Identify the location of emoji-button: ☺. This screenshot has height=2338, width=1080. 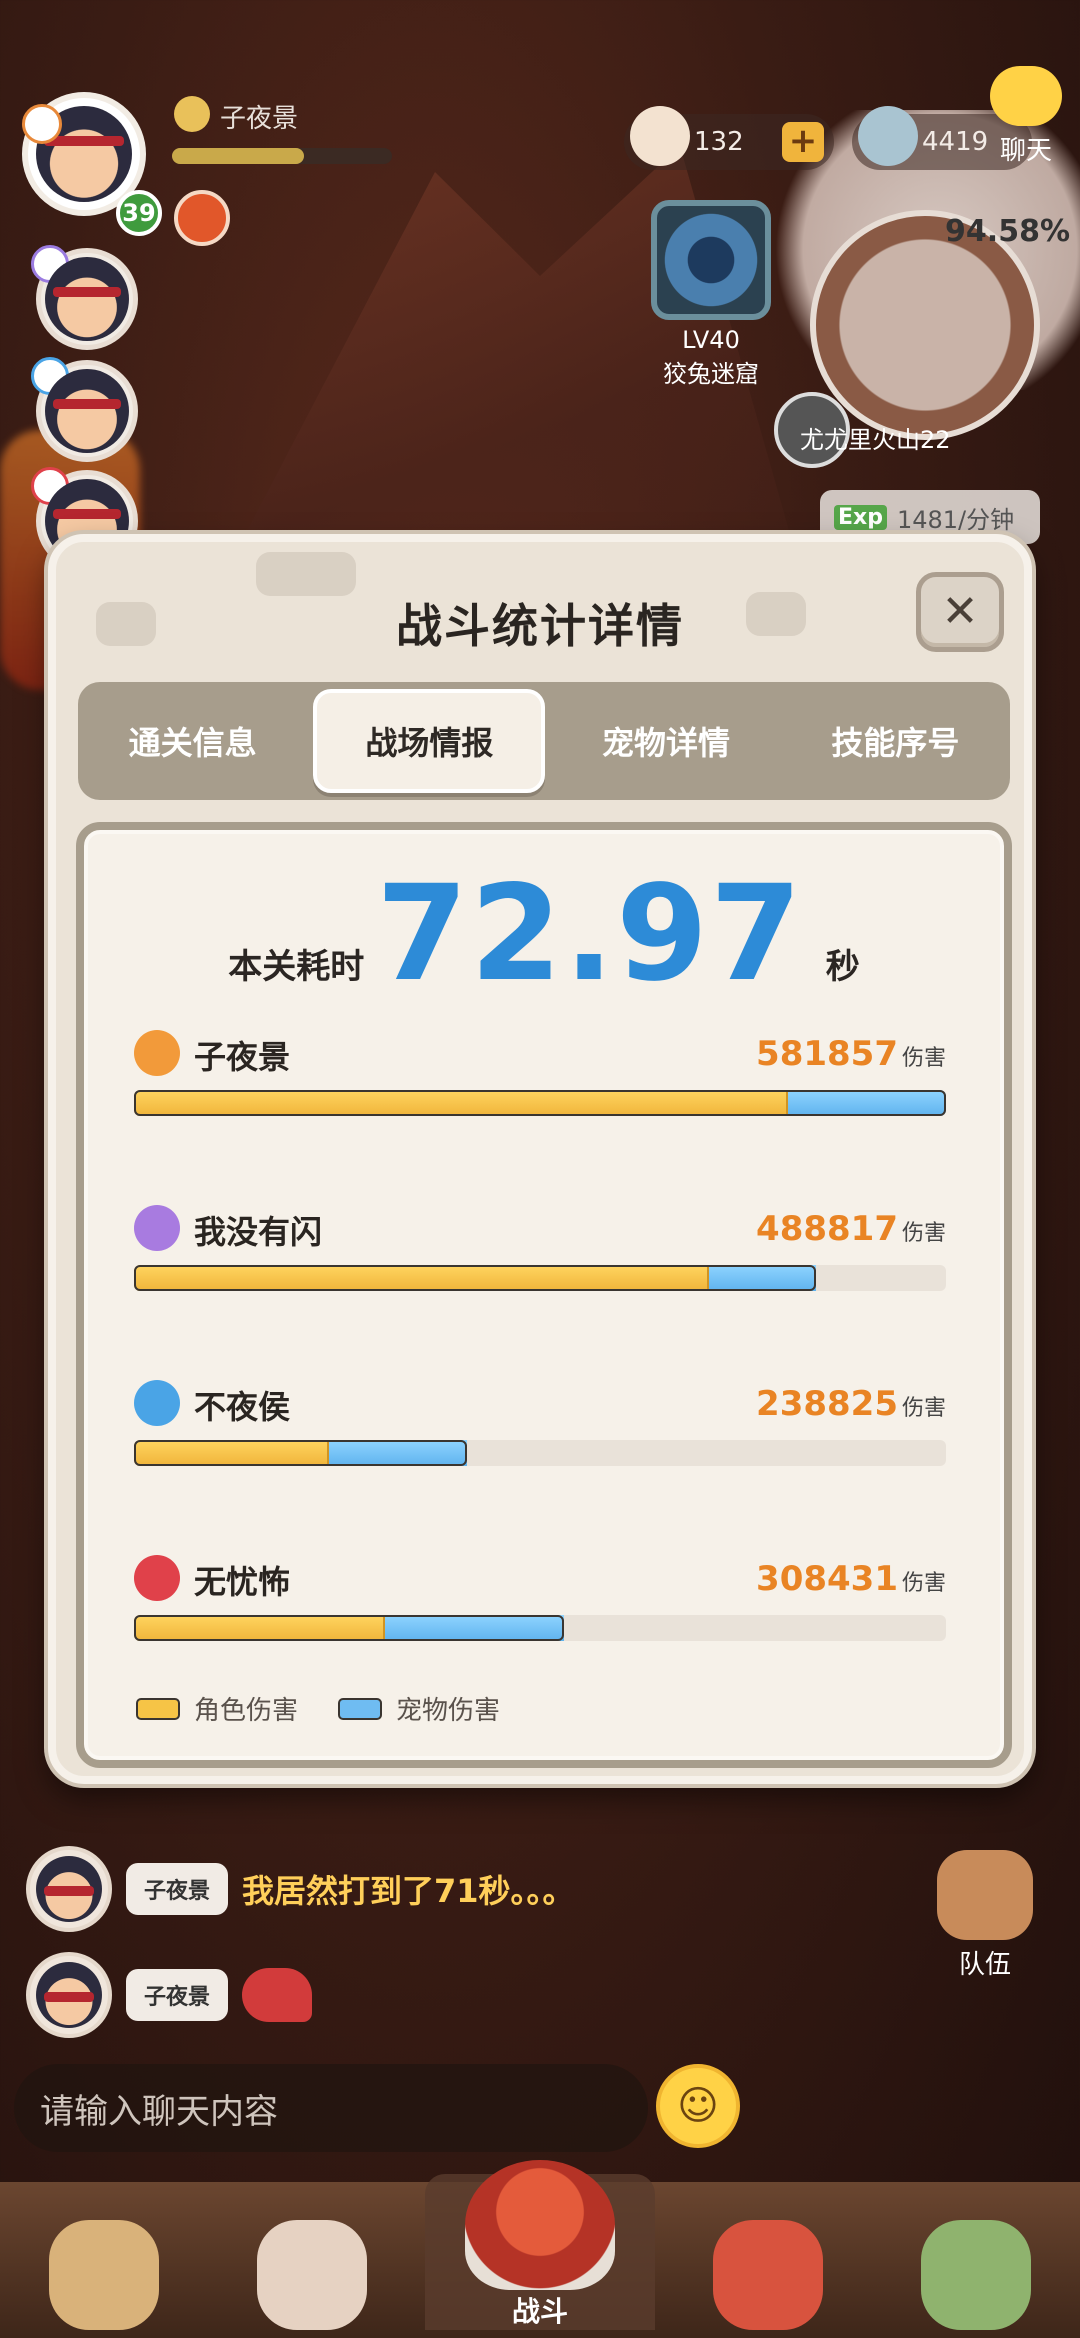
(698, 2106).